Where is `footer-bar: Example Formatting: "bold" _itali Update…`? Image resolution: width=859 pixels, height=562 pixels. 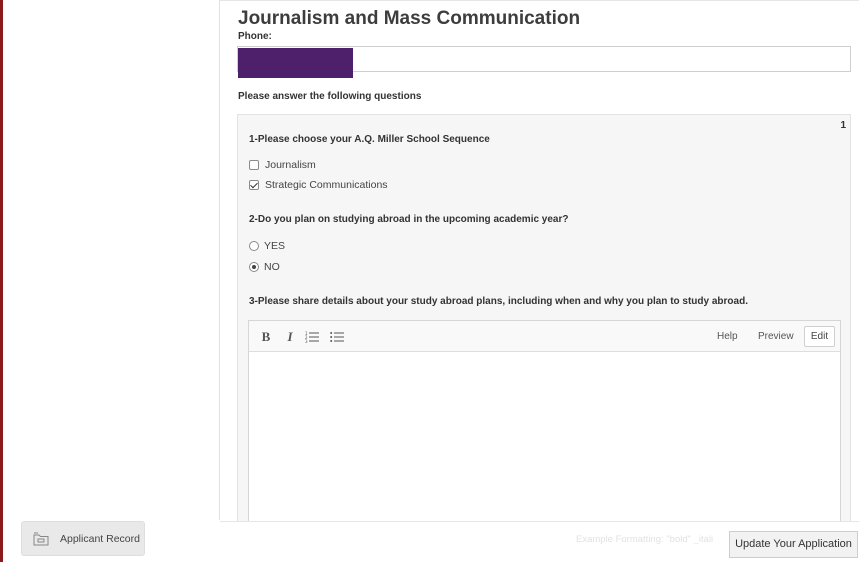
footer-bar: Example Formatting: "bold" _itali Update… is located at coordinates (539, 541).